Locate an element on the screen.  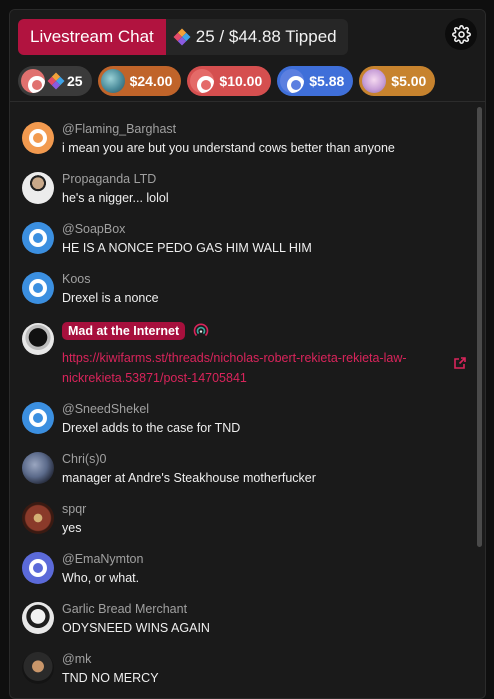
username: @mk is located at coordinates (266, 659).